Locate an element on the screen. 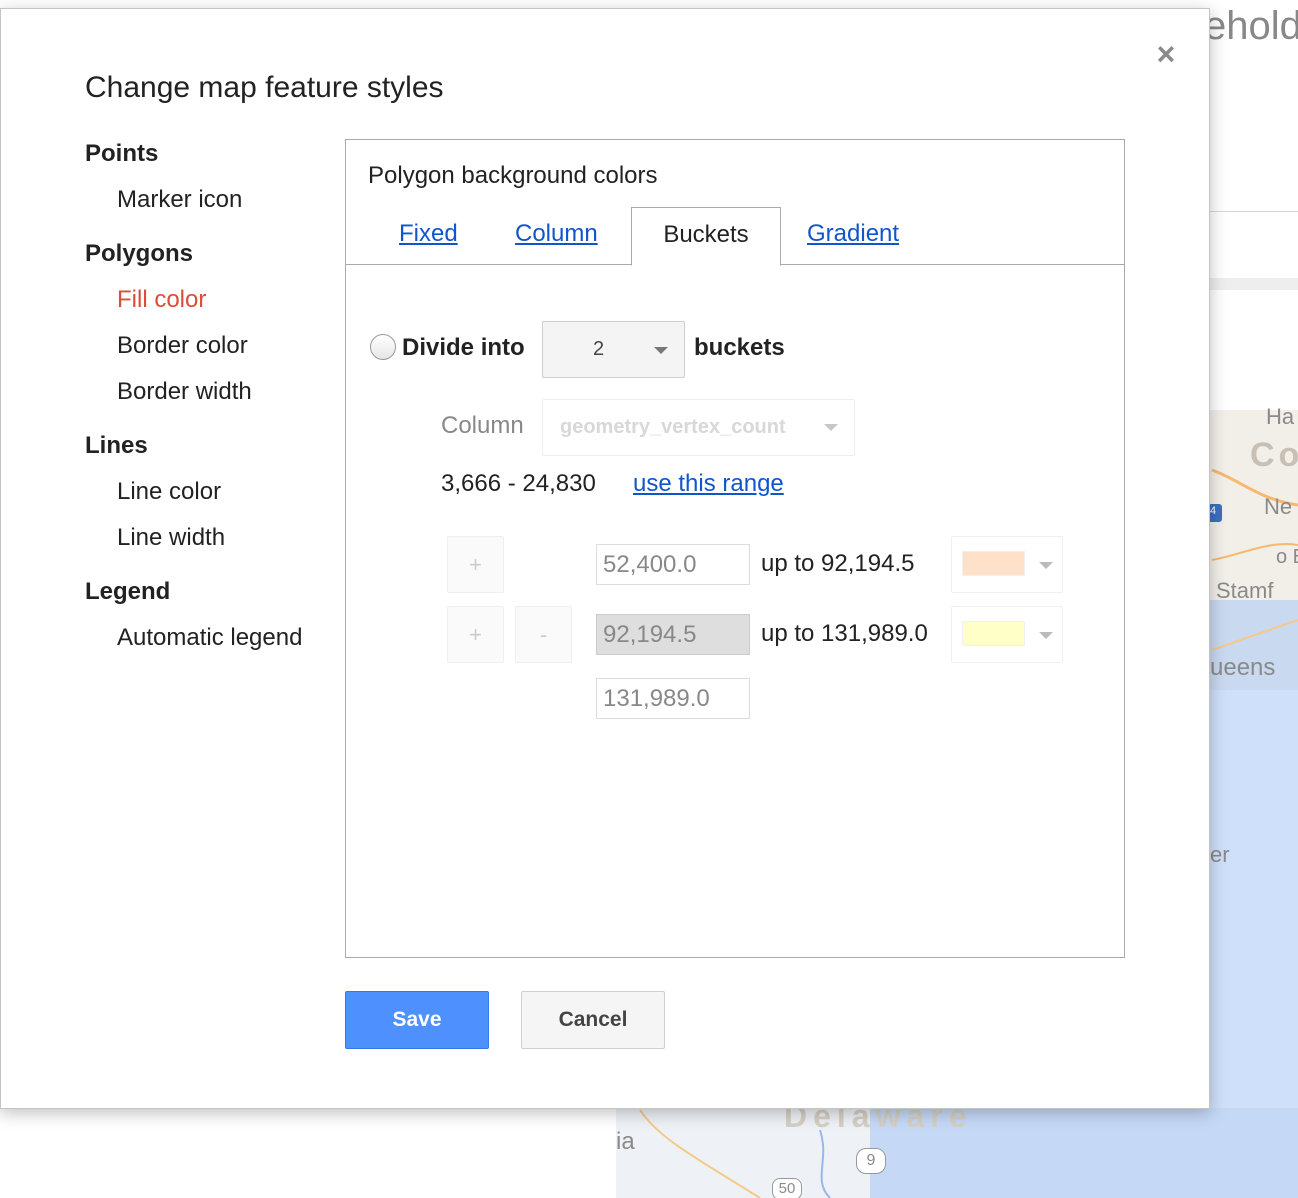 Image resolution: width=1298 pixels, height=1198 pixels. use-this-range-link: use this range is located at coordinates (708, 484).